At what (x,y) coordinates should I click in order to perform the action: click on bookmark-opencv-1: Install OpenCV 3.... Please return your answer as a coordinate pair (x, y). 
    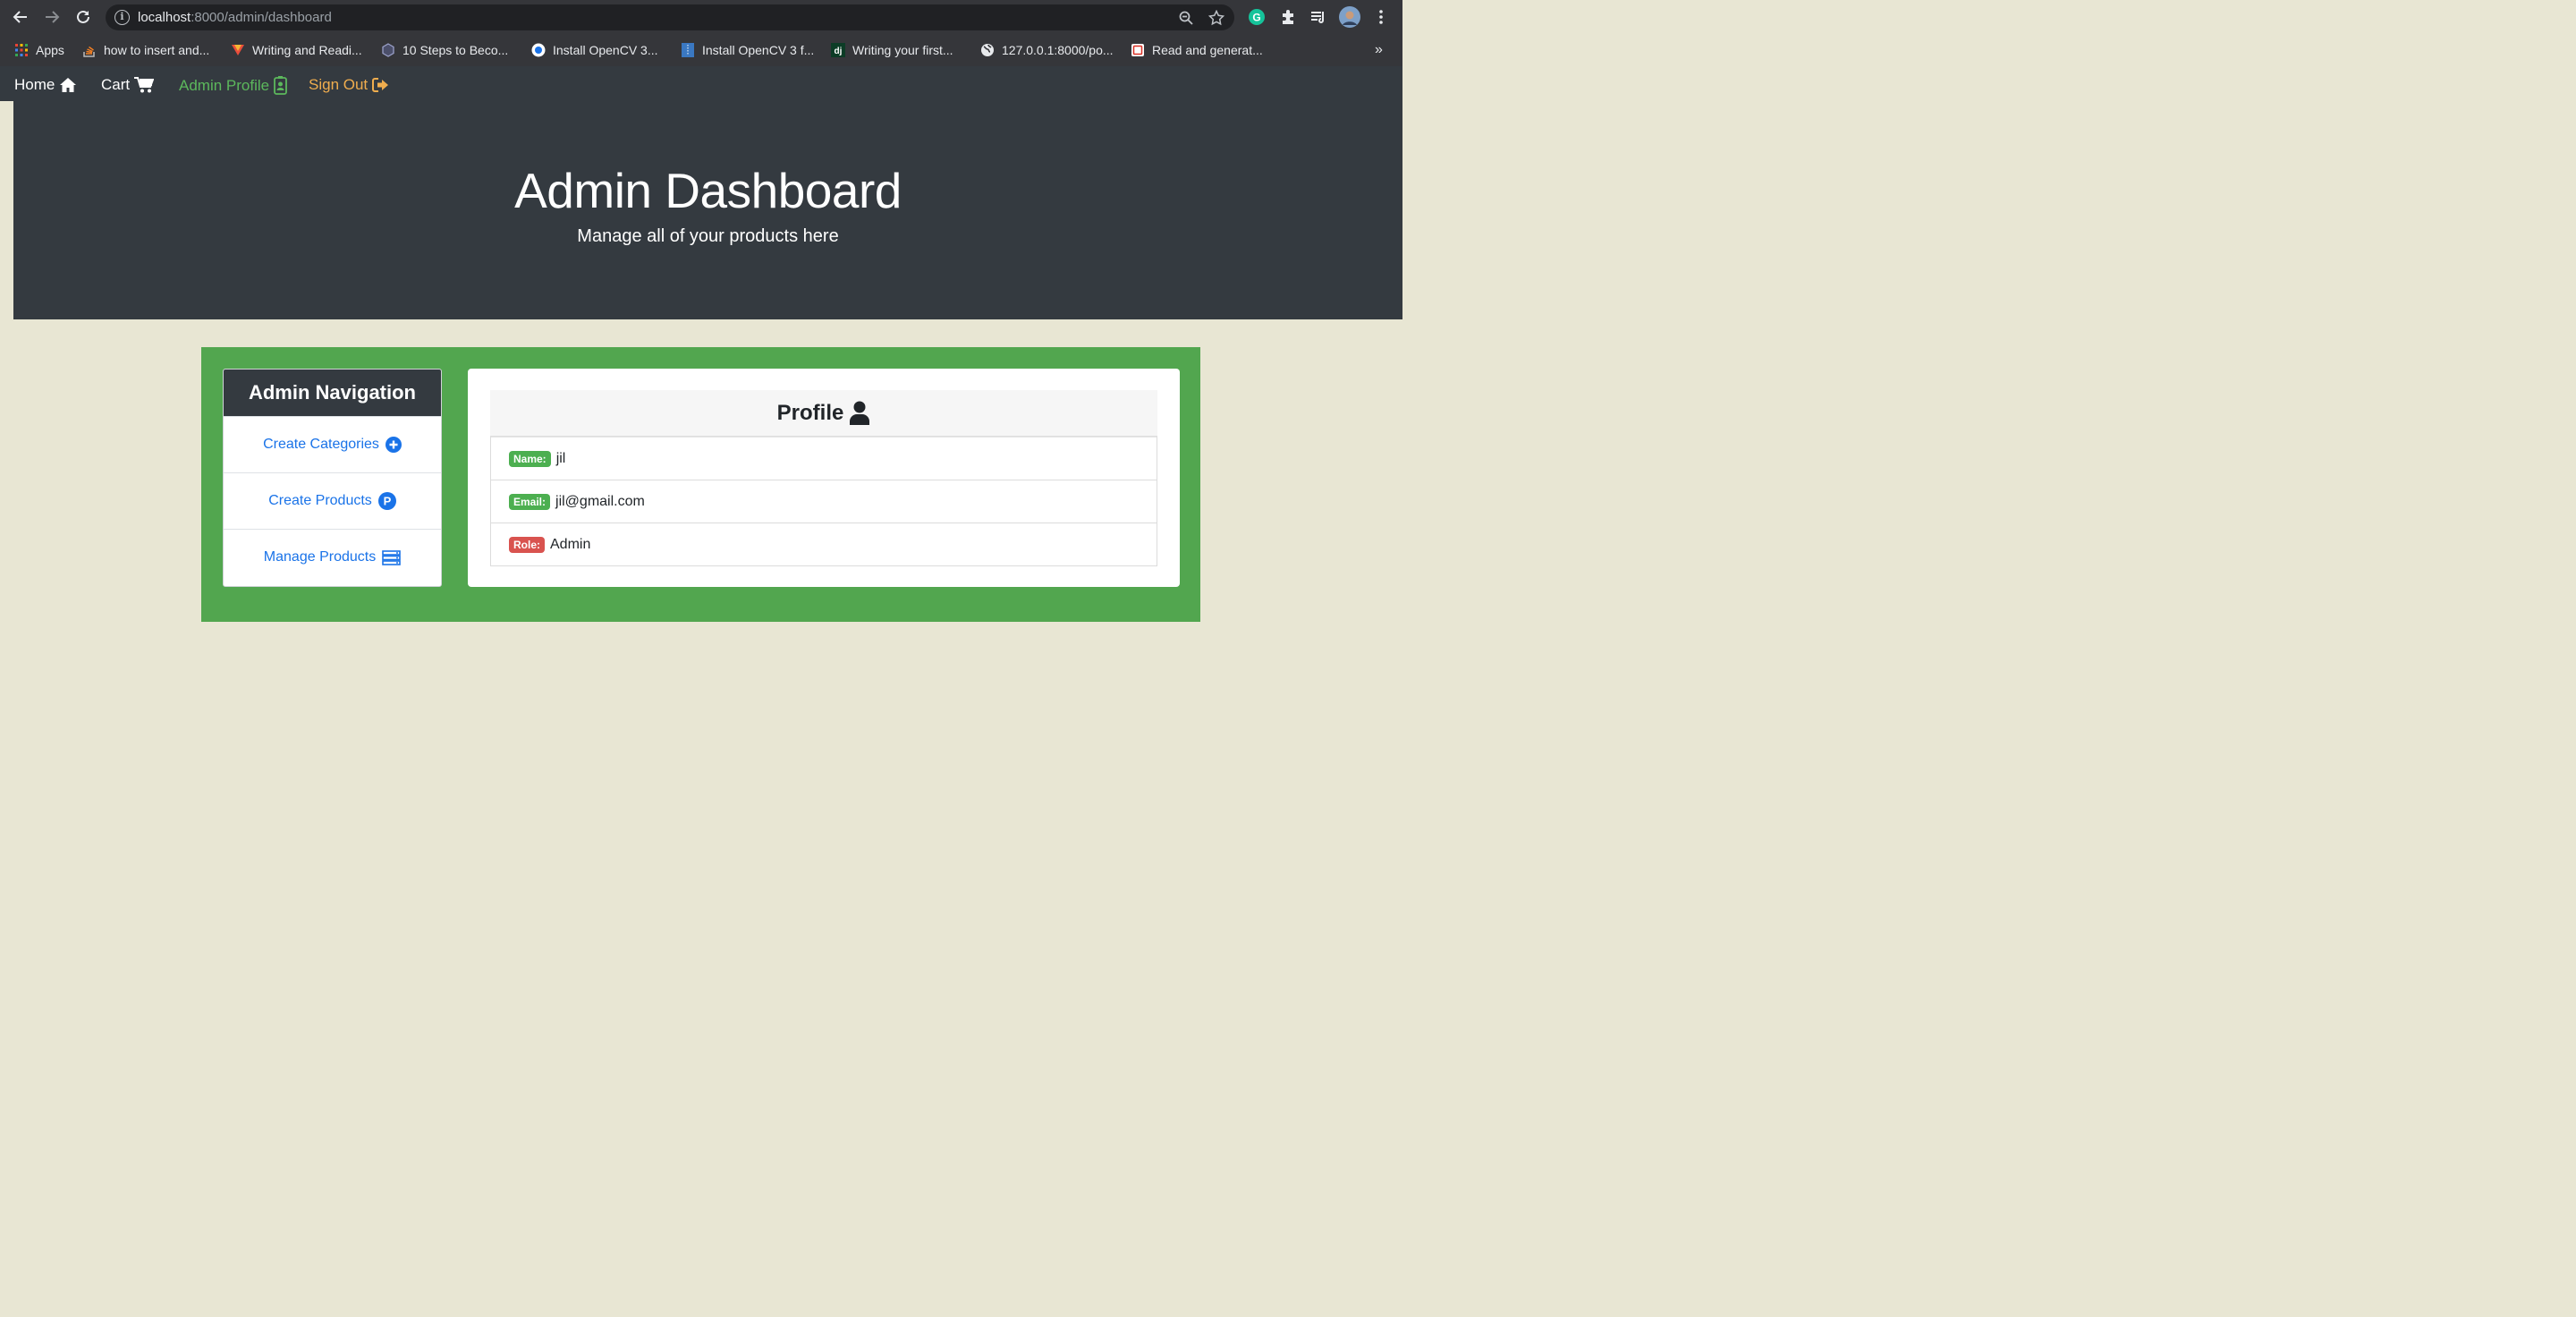
    Looking at the image, I should click on (594, 50).